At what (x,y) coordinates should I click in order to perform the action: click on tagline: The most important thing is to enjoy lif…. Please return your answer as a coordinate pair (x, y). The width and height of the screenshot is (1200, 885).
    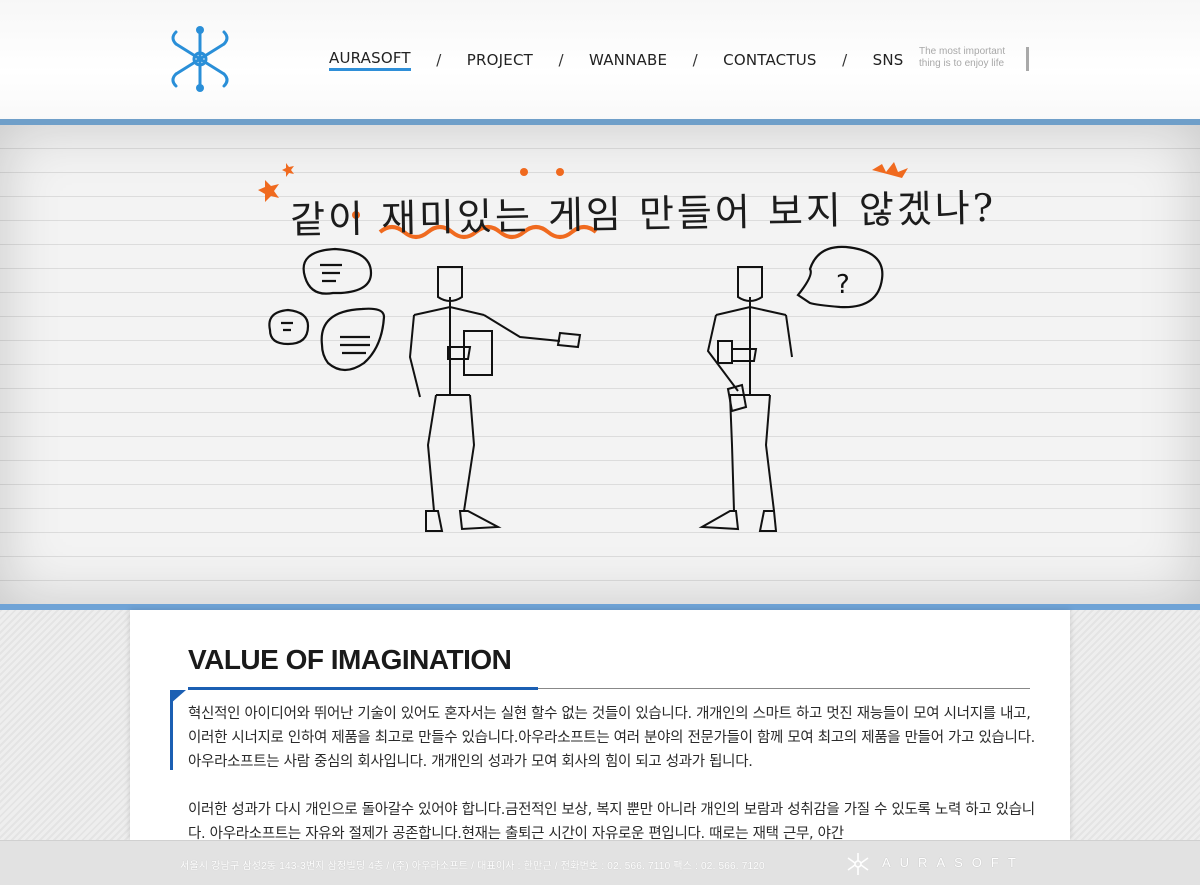
    Looking at the image, I should click on (962, 58).